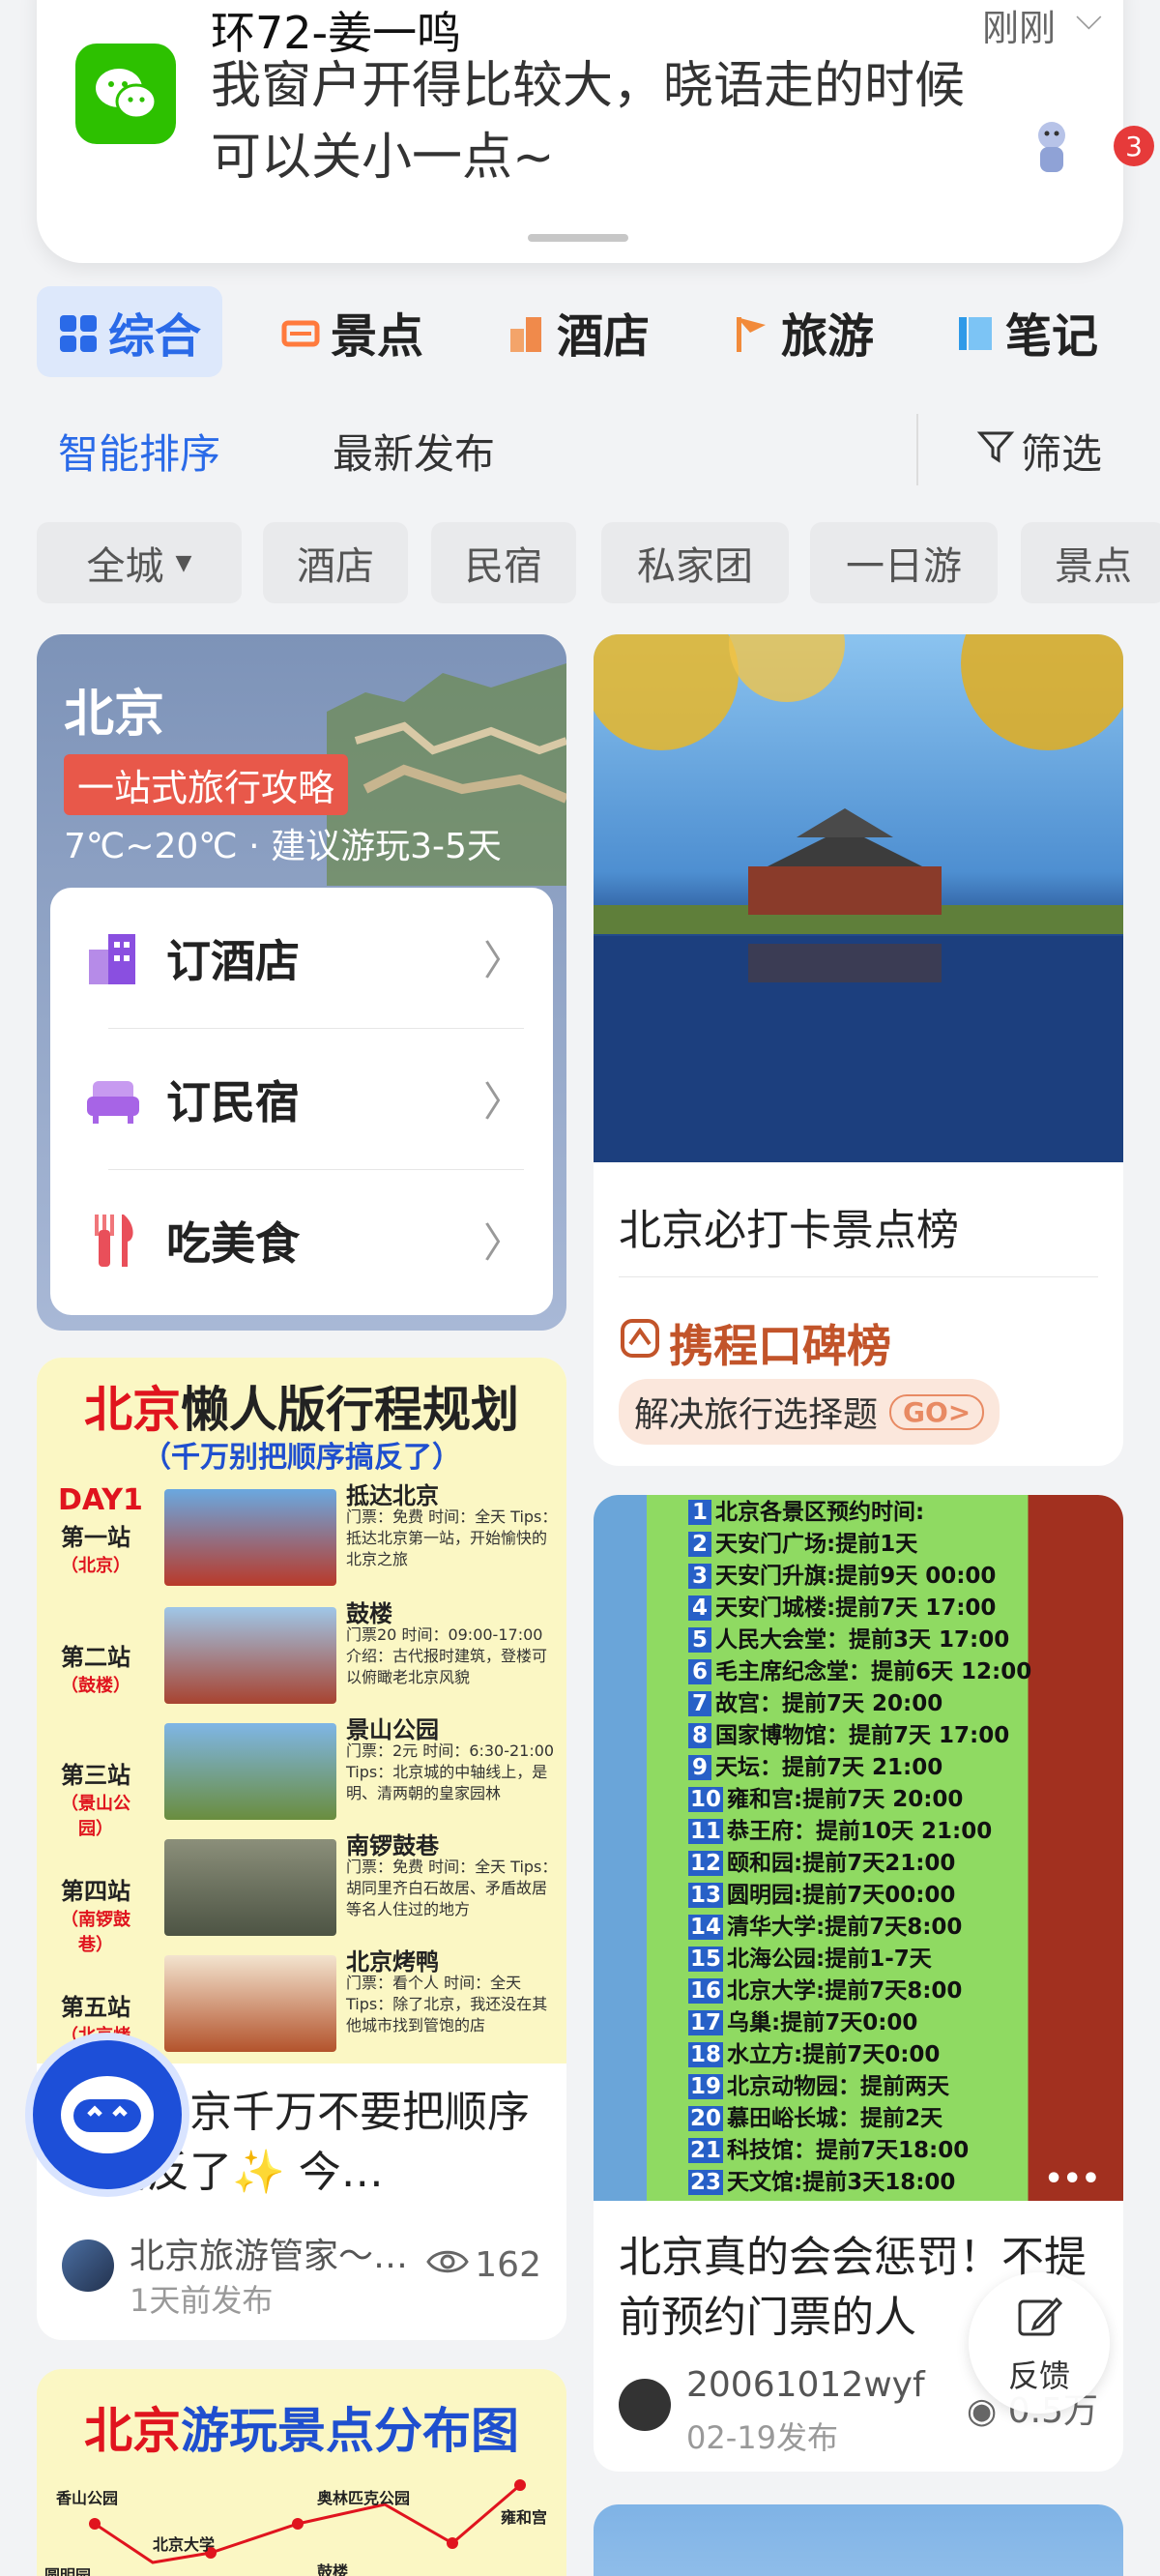 The width and height of the screenshot is (1160, 2576). I want to click on map-label: 圆明园, so click(68, 2571).